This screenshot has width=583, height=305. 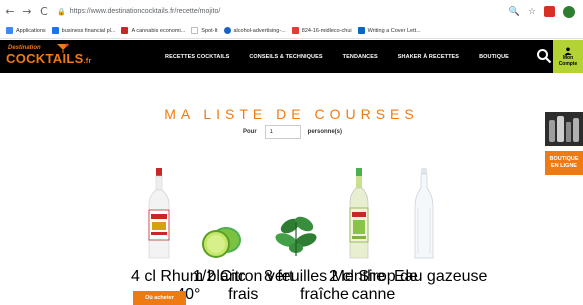 What do you see at coordinates (549, 11) in the screenshot?
I see `extension-icon` at bounding box center [549, 11].